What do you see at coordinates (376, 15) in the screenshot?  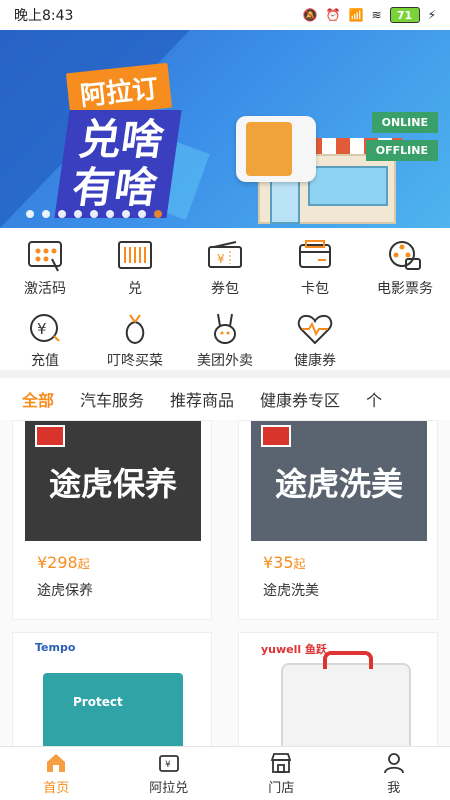 I see `wifi-icon: ≋` at bounding box center [376, 15].